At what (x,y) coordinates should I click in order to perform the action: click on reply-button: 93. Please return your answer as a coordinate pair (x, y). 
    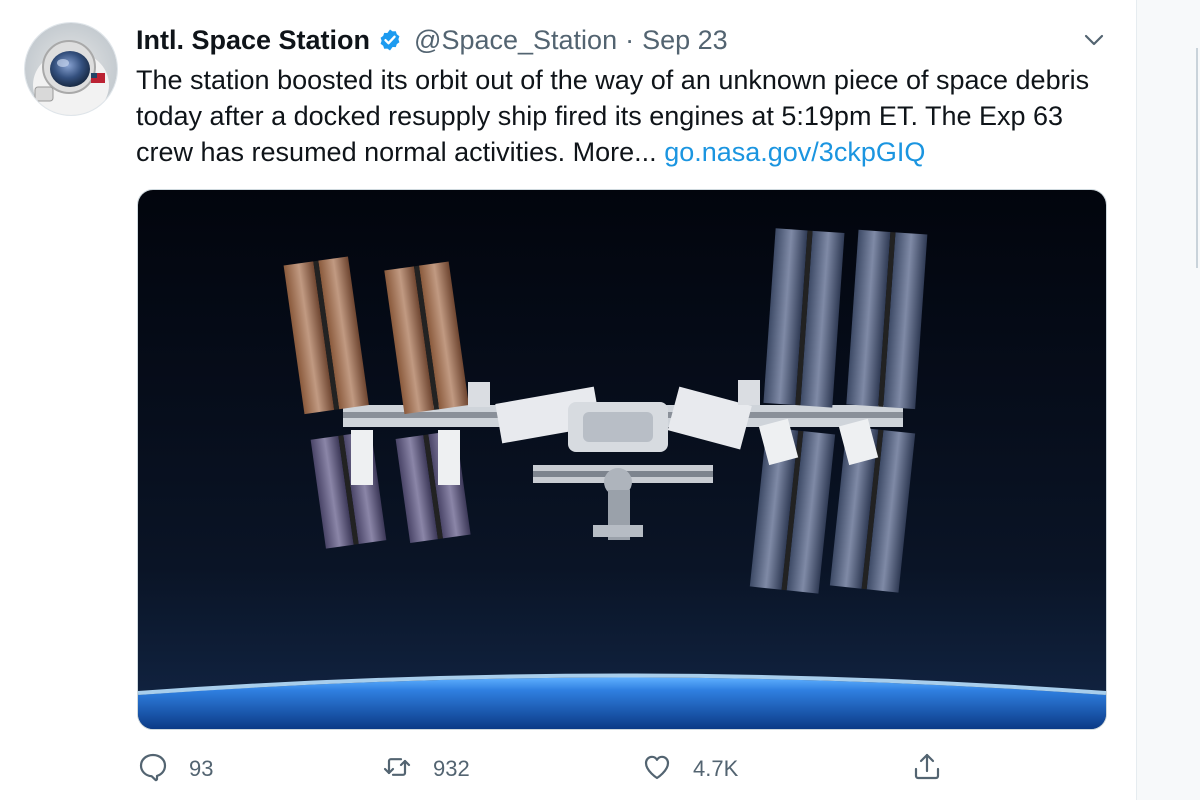
    Looking at the image, I should click on (175, 769).